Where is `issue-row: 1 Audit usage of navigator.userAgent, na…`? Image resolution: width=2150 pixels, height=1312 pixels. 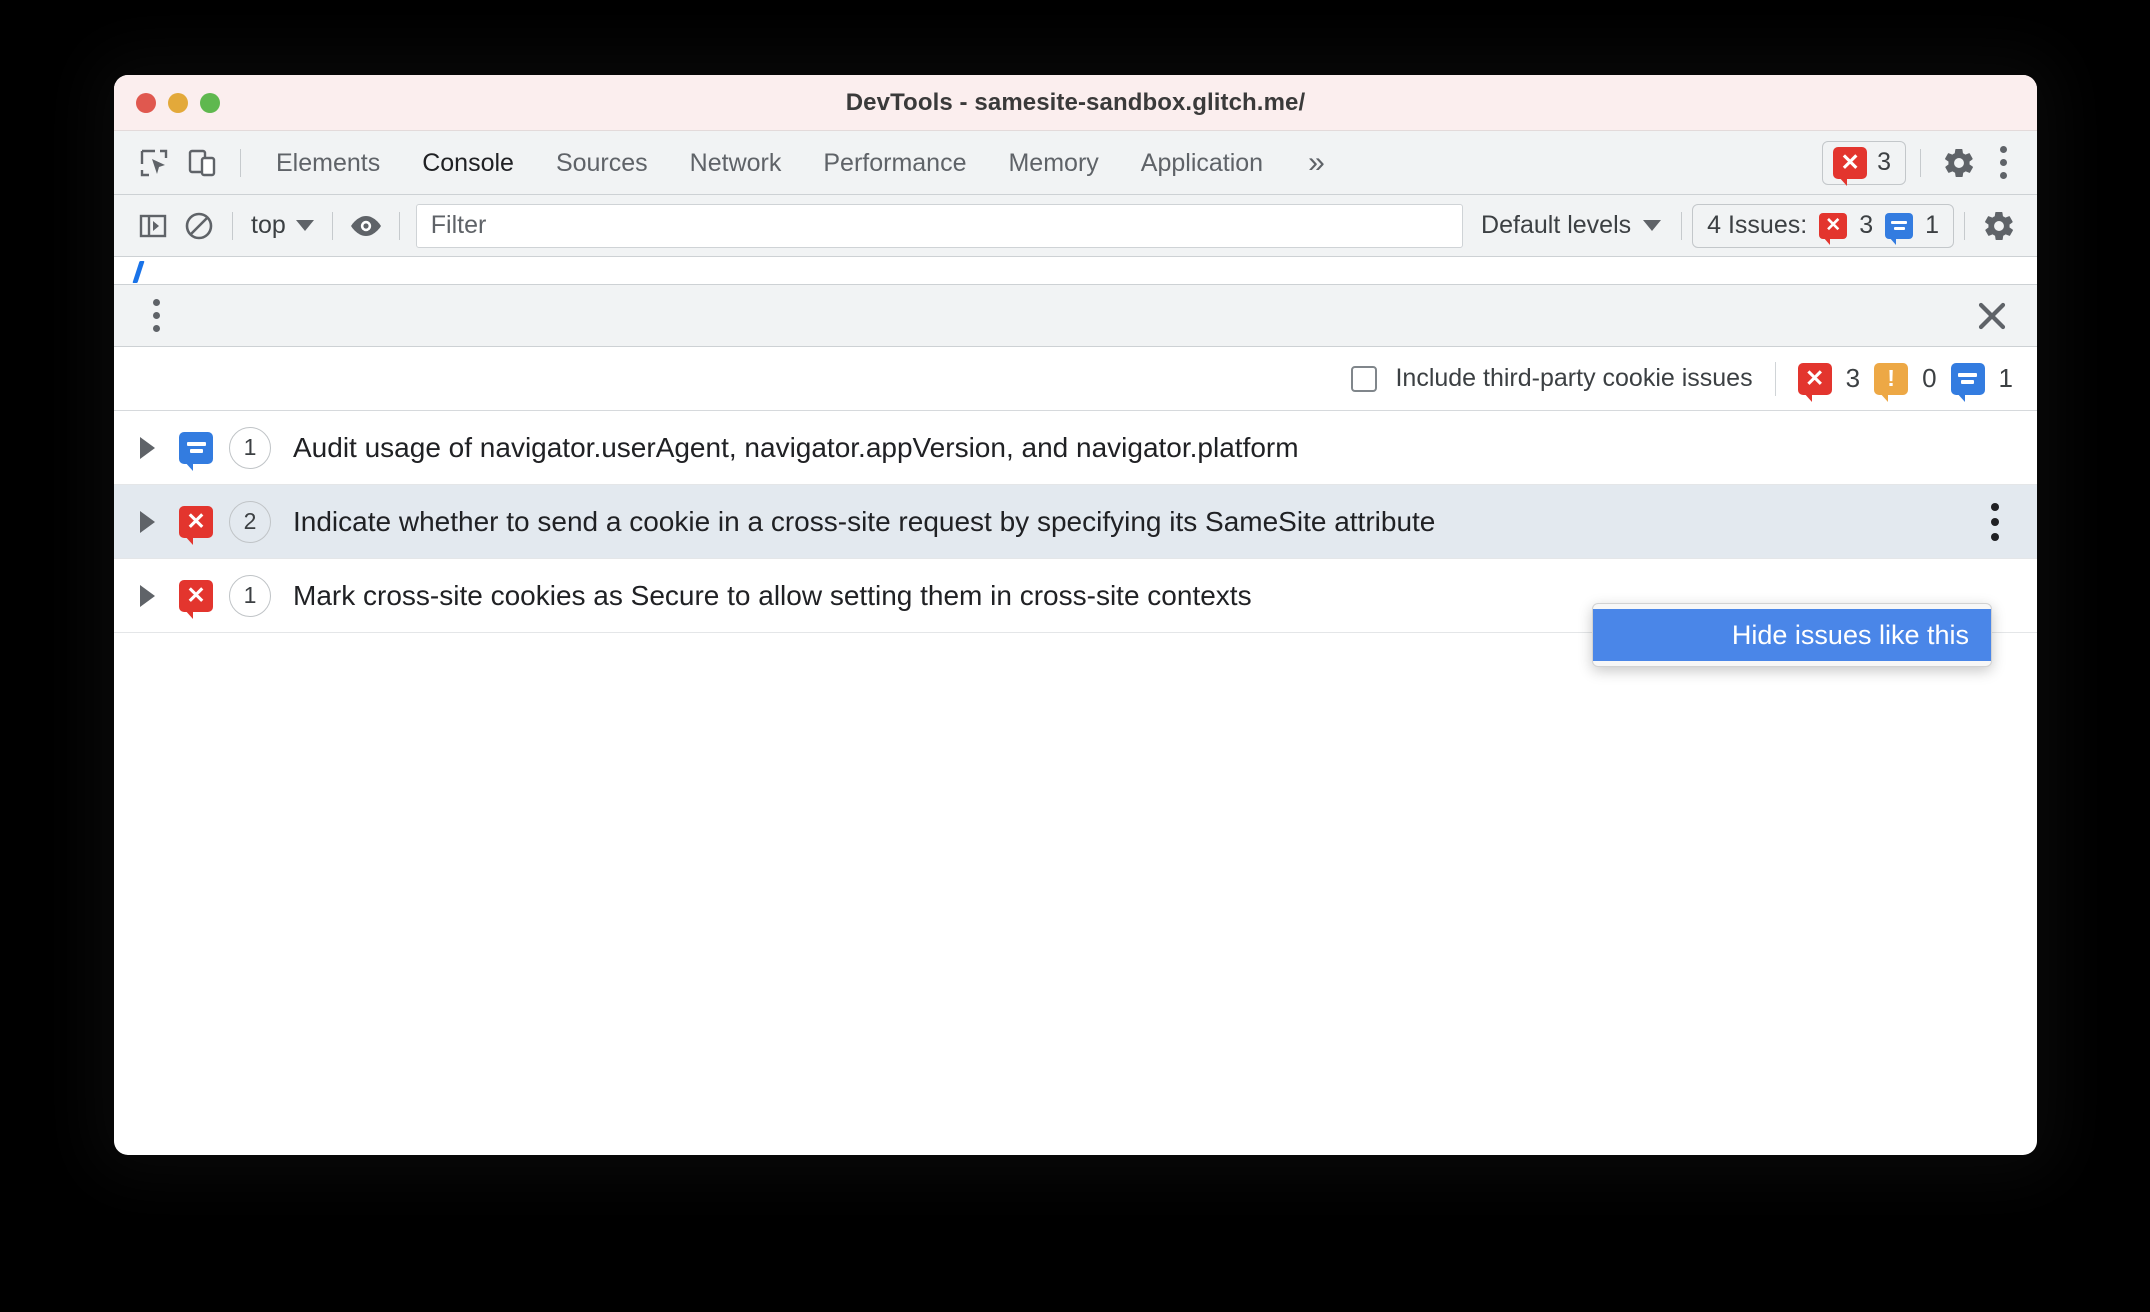
issue-row: 1 Audit usage of navigator.userAgent, na… is located at coordinates (1075, 448).